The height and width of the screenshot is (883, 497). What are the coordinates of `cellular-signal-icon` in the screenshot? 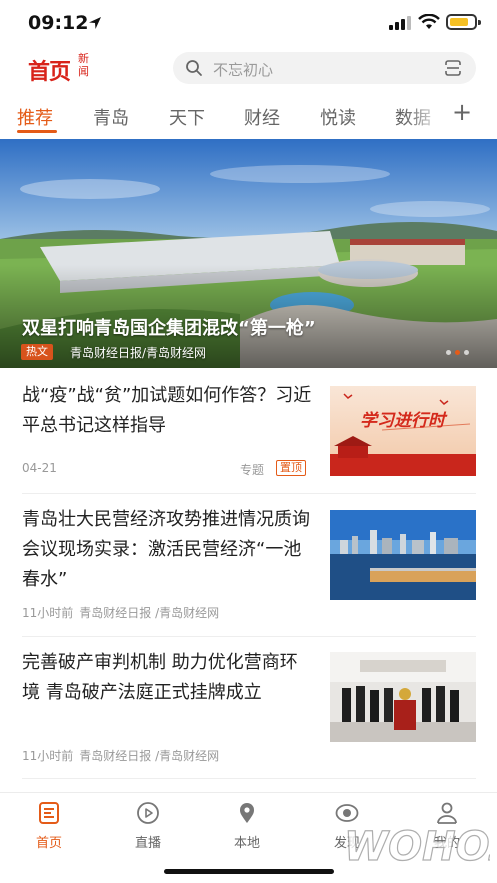 It's located at (400, 23).